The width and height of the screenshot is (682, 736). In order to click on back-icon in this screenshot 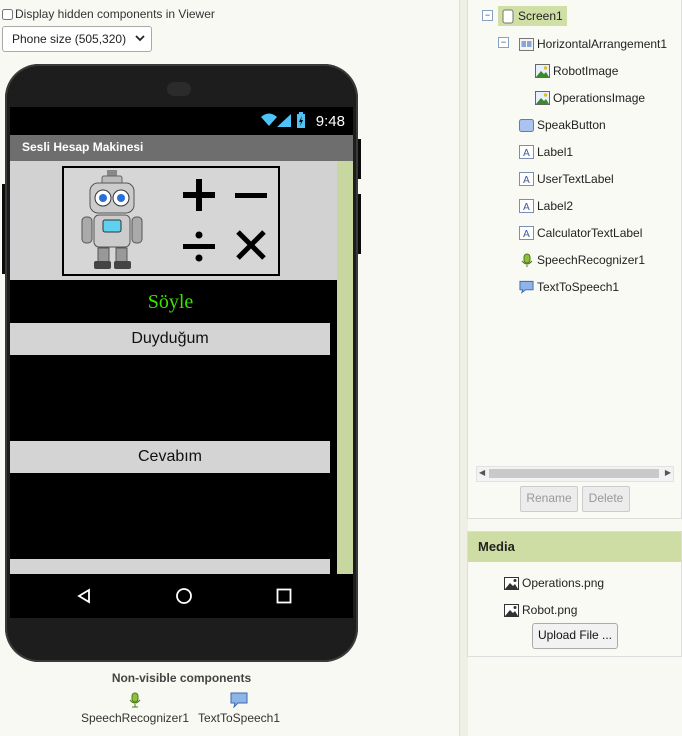, I will do `click(84, 597)`.